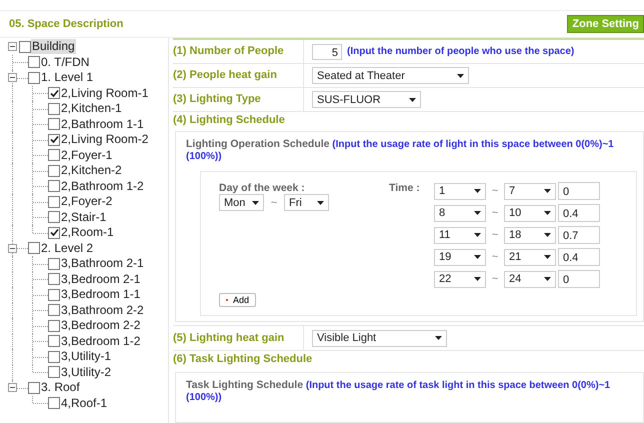  What do you see at coordinates (241, 202) in the screenshot?
I see `dropdown: Mon` at bounding box center [241, 202].